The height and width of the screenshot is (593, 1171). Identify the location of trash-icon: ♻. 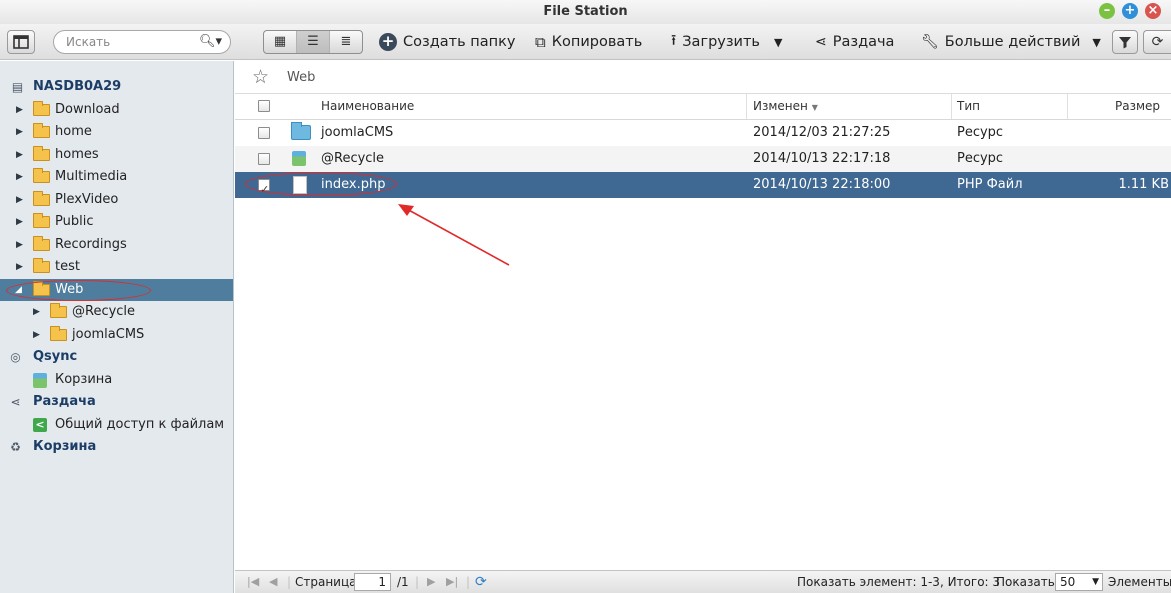
(15, 447).